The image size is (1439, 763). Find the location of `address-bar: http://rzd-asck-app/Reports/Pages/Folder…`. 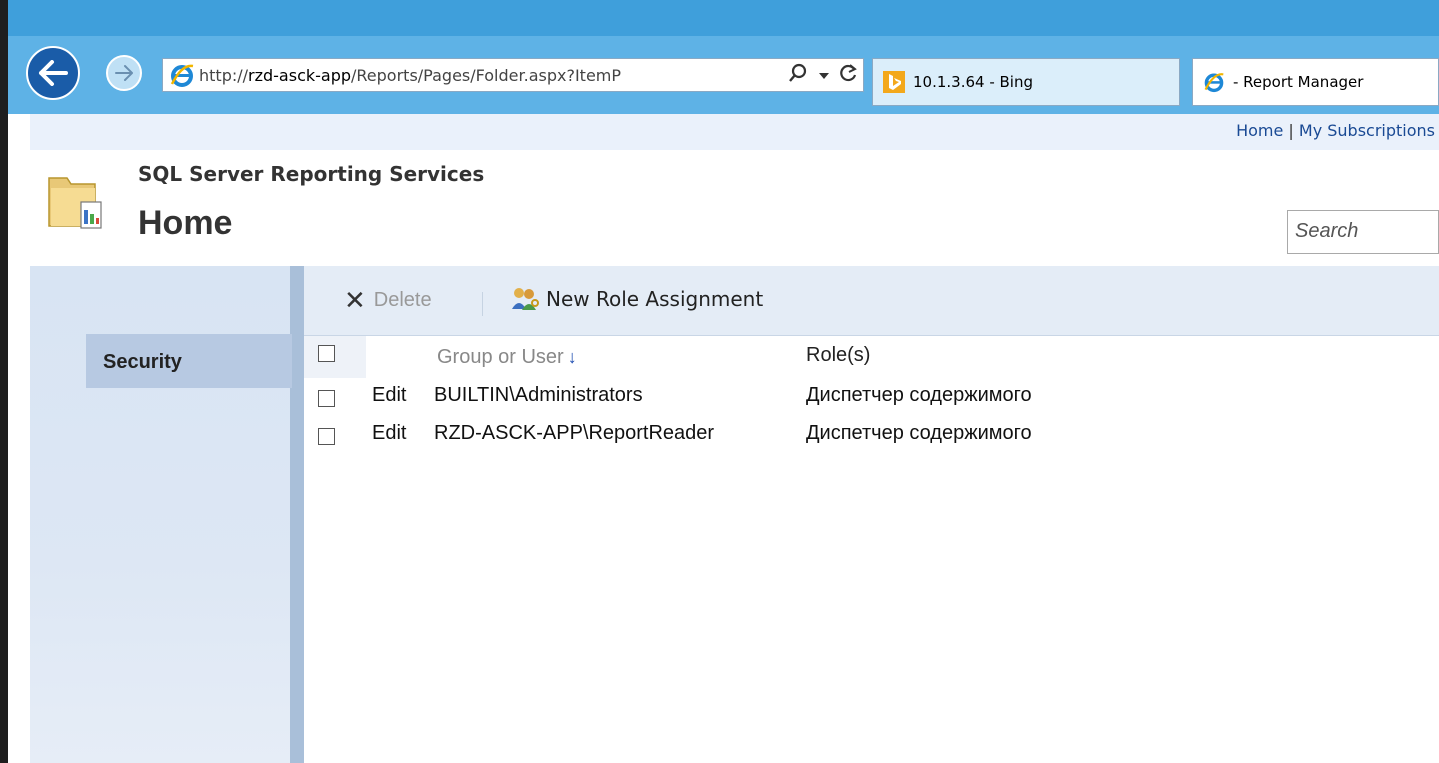

address-bar: http://rzd-asck-app/Reports/Pages/Folder… is located at coordinates (513, 75).